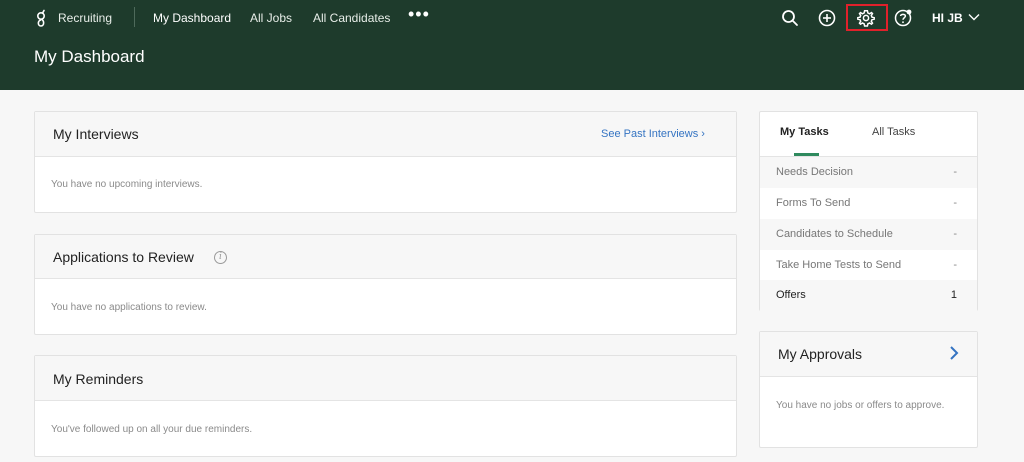 Image resolution: width=1024 pixels, height=462 pixels. Describe the element at coordinates (804, 132) in the screenshot. I see `tab-my-tasks: My Tasks` at that location.